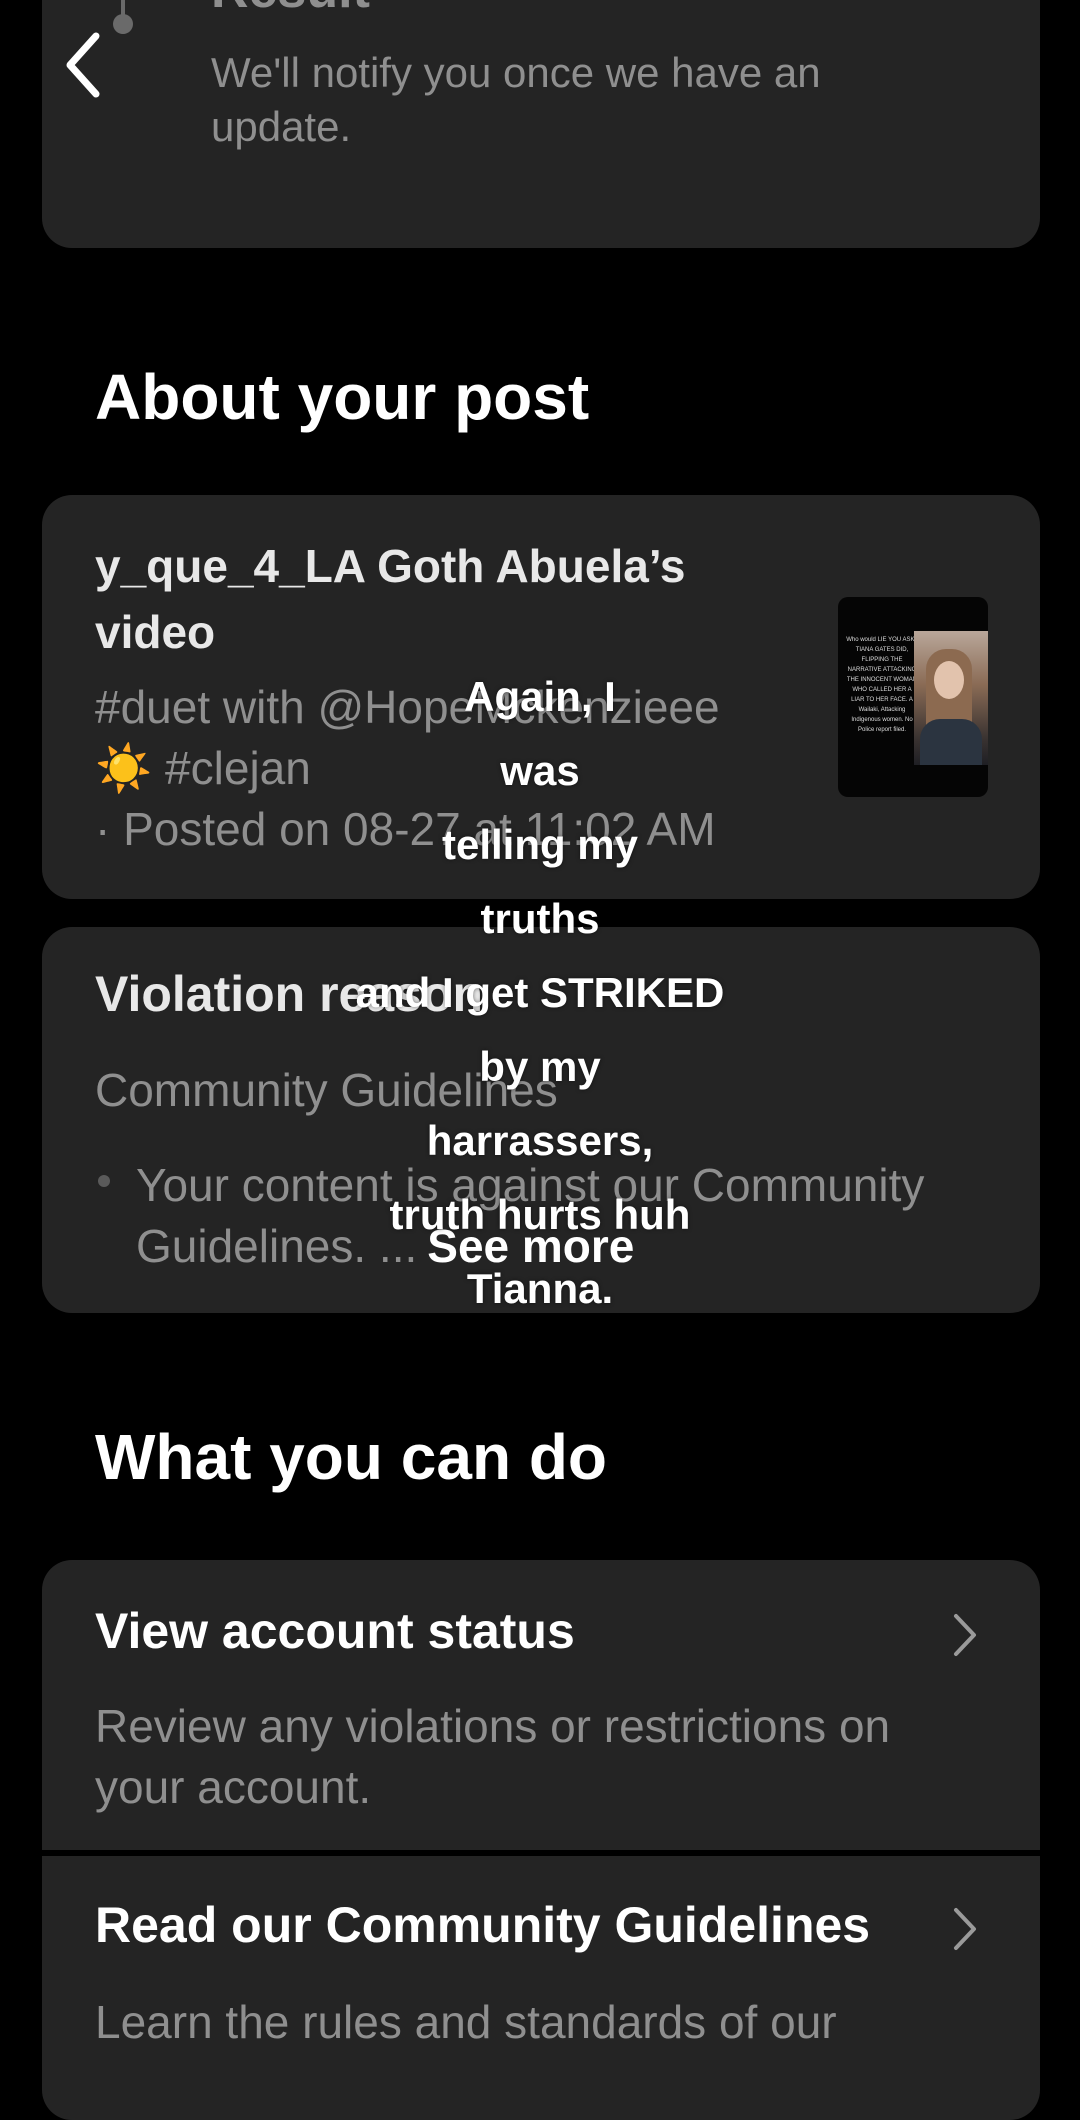 This screenshot has height=2120, width=1080. I want to click on overlay-line: harrassers,, so click(540, 1140).